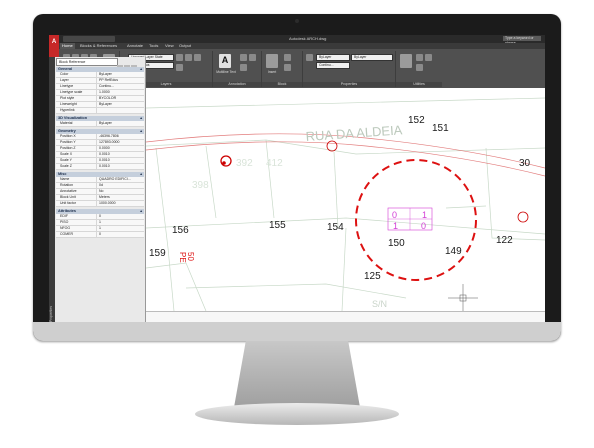  I want to click on property-value: 0d, so click(120, 185).